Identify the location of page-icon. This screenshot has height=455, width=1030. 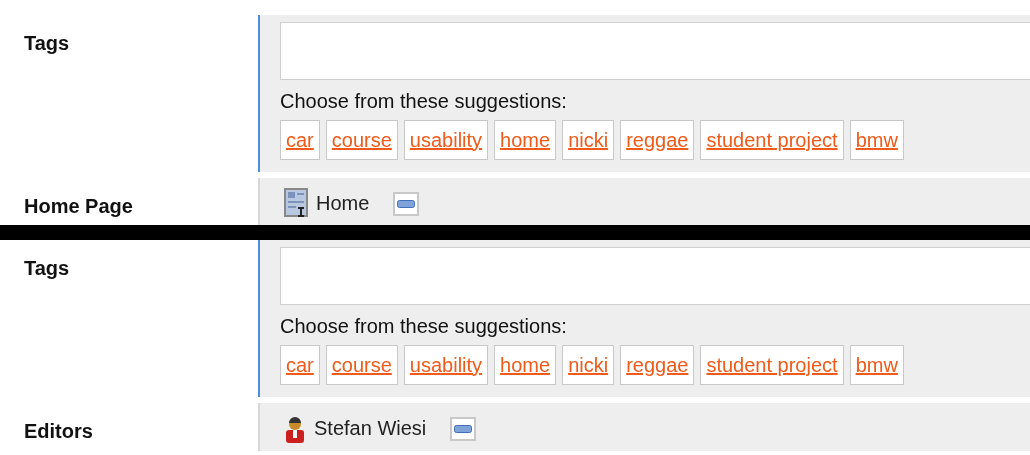
(296, 203).